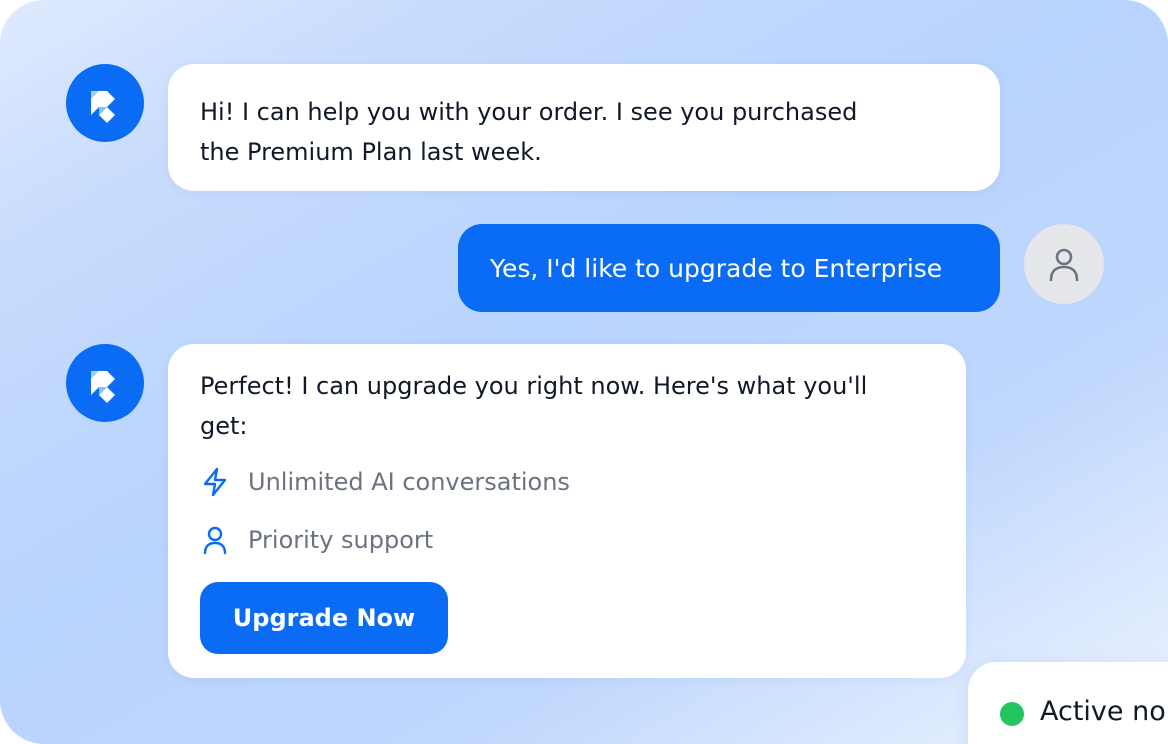 The image size is (1168, 744). What do you see at coordinates (1103, 711) in the screenshot?
I see `status-label: Active no` at bounding box center [1103, 711].